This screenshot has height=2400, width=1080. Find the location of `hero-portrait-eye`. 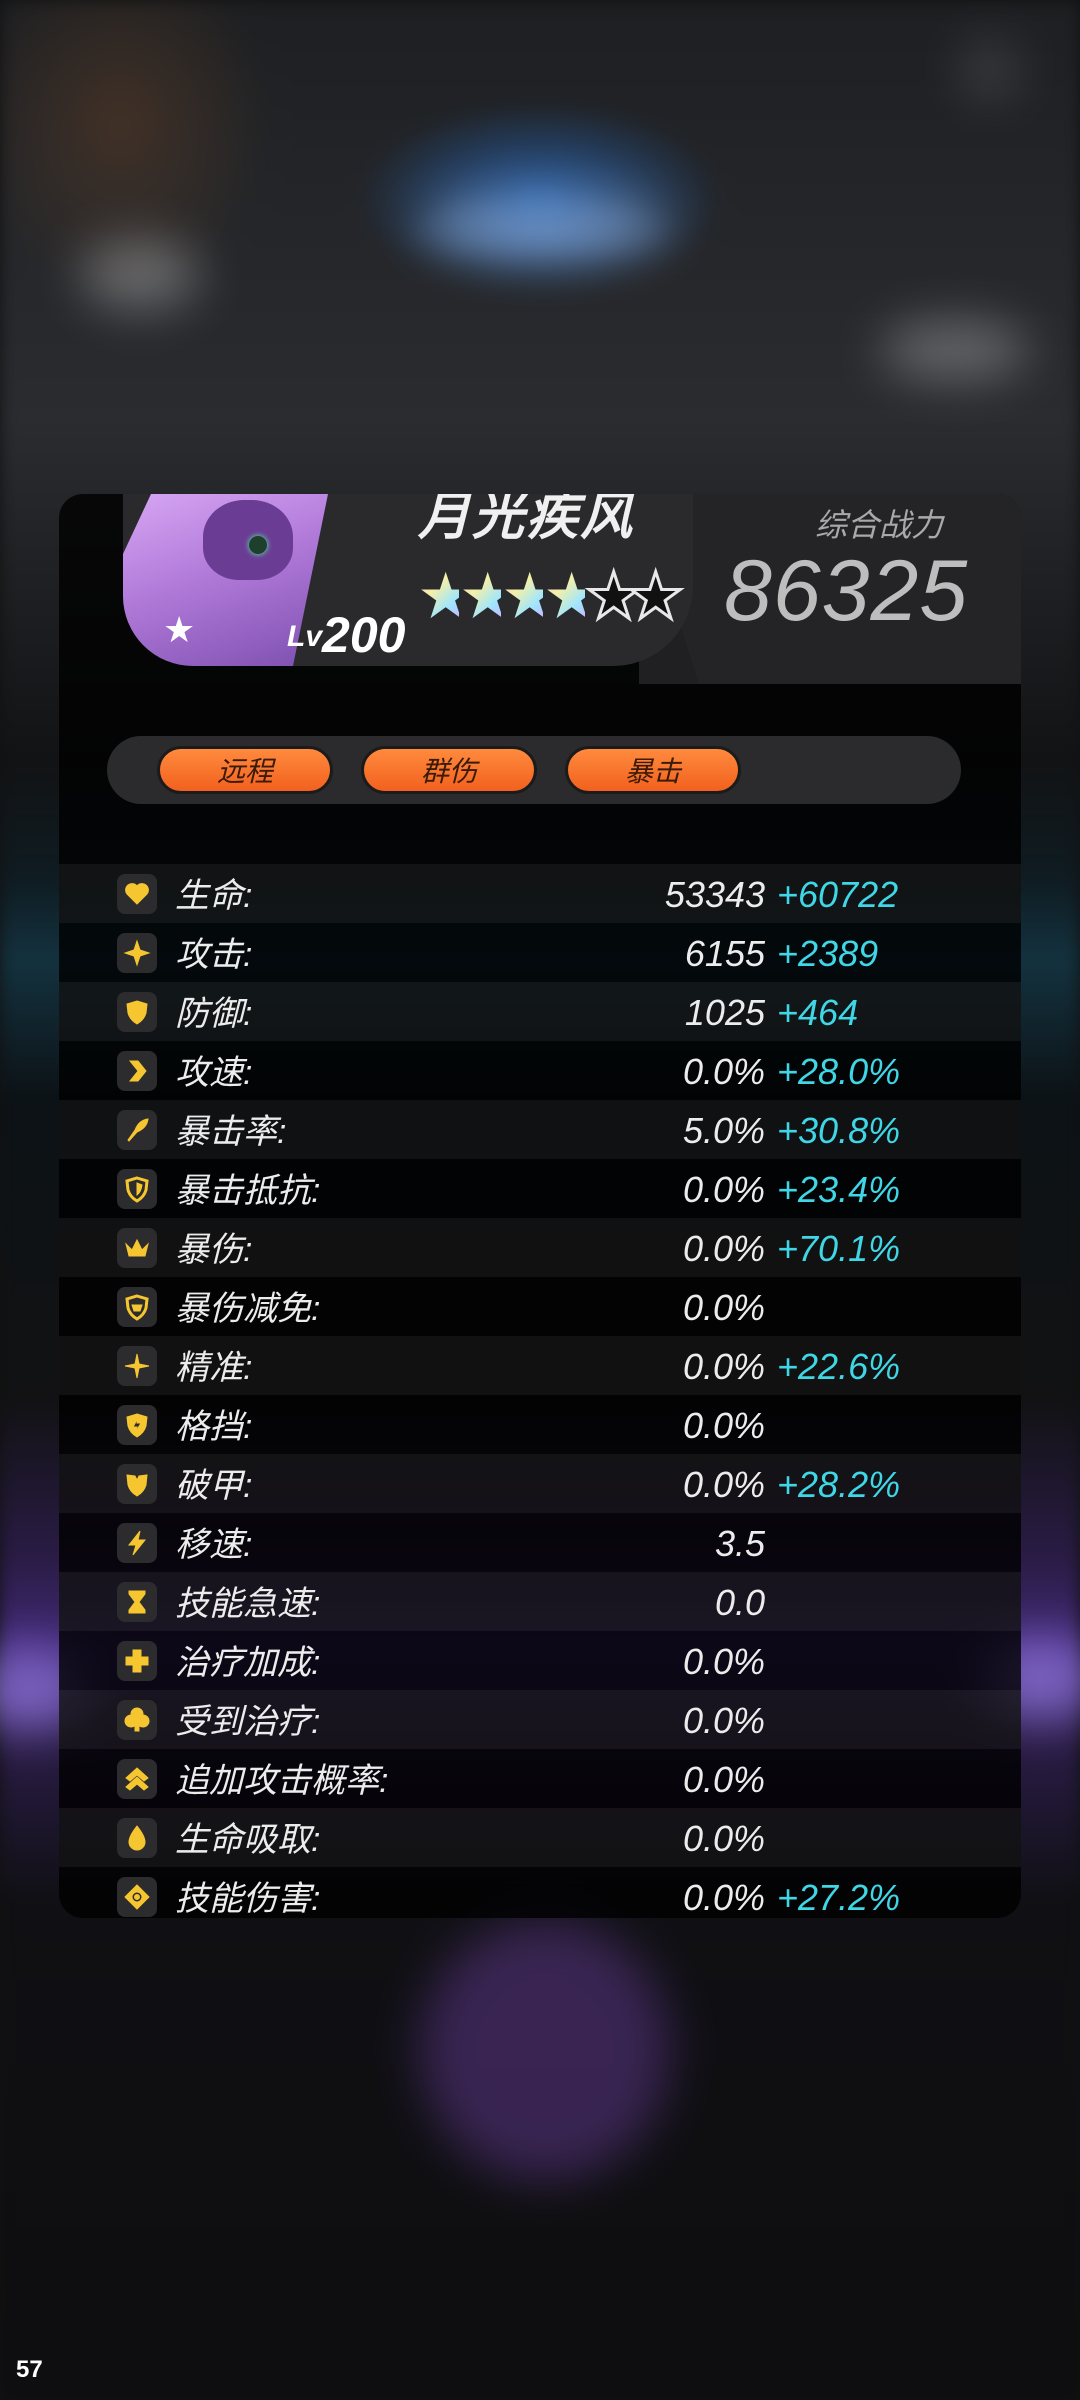

hero-portrait-eye is located at coordinates (258, 545).